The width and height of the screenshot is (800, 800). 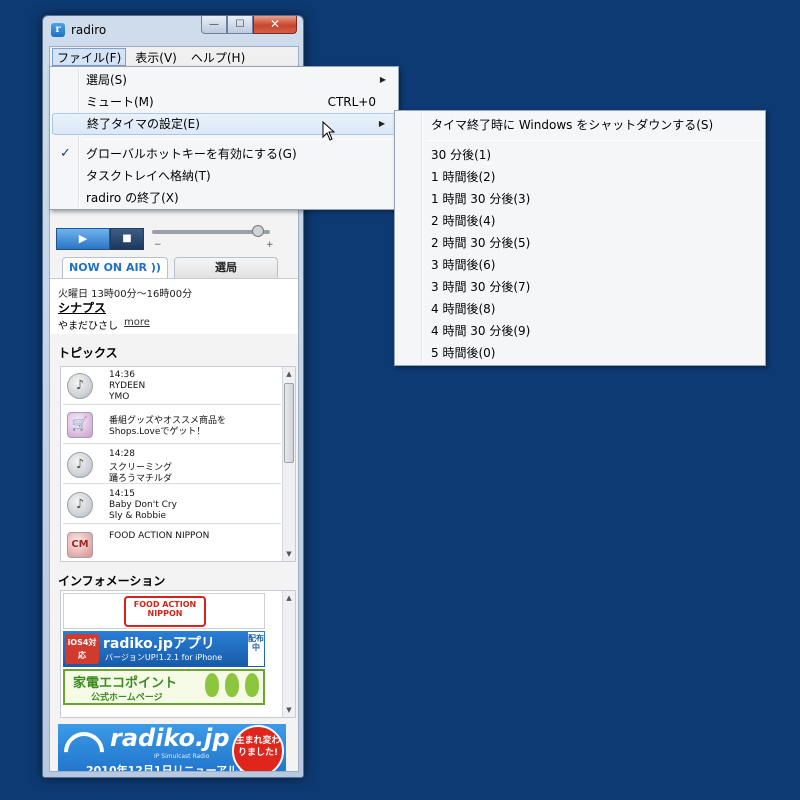 I want to click on menu-item-timer-1h: 1 時間後(2), so click(x=580, y=177).